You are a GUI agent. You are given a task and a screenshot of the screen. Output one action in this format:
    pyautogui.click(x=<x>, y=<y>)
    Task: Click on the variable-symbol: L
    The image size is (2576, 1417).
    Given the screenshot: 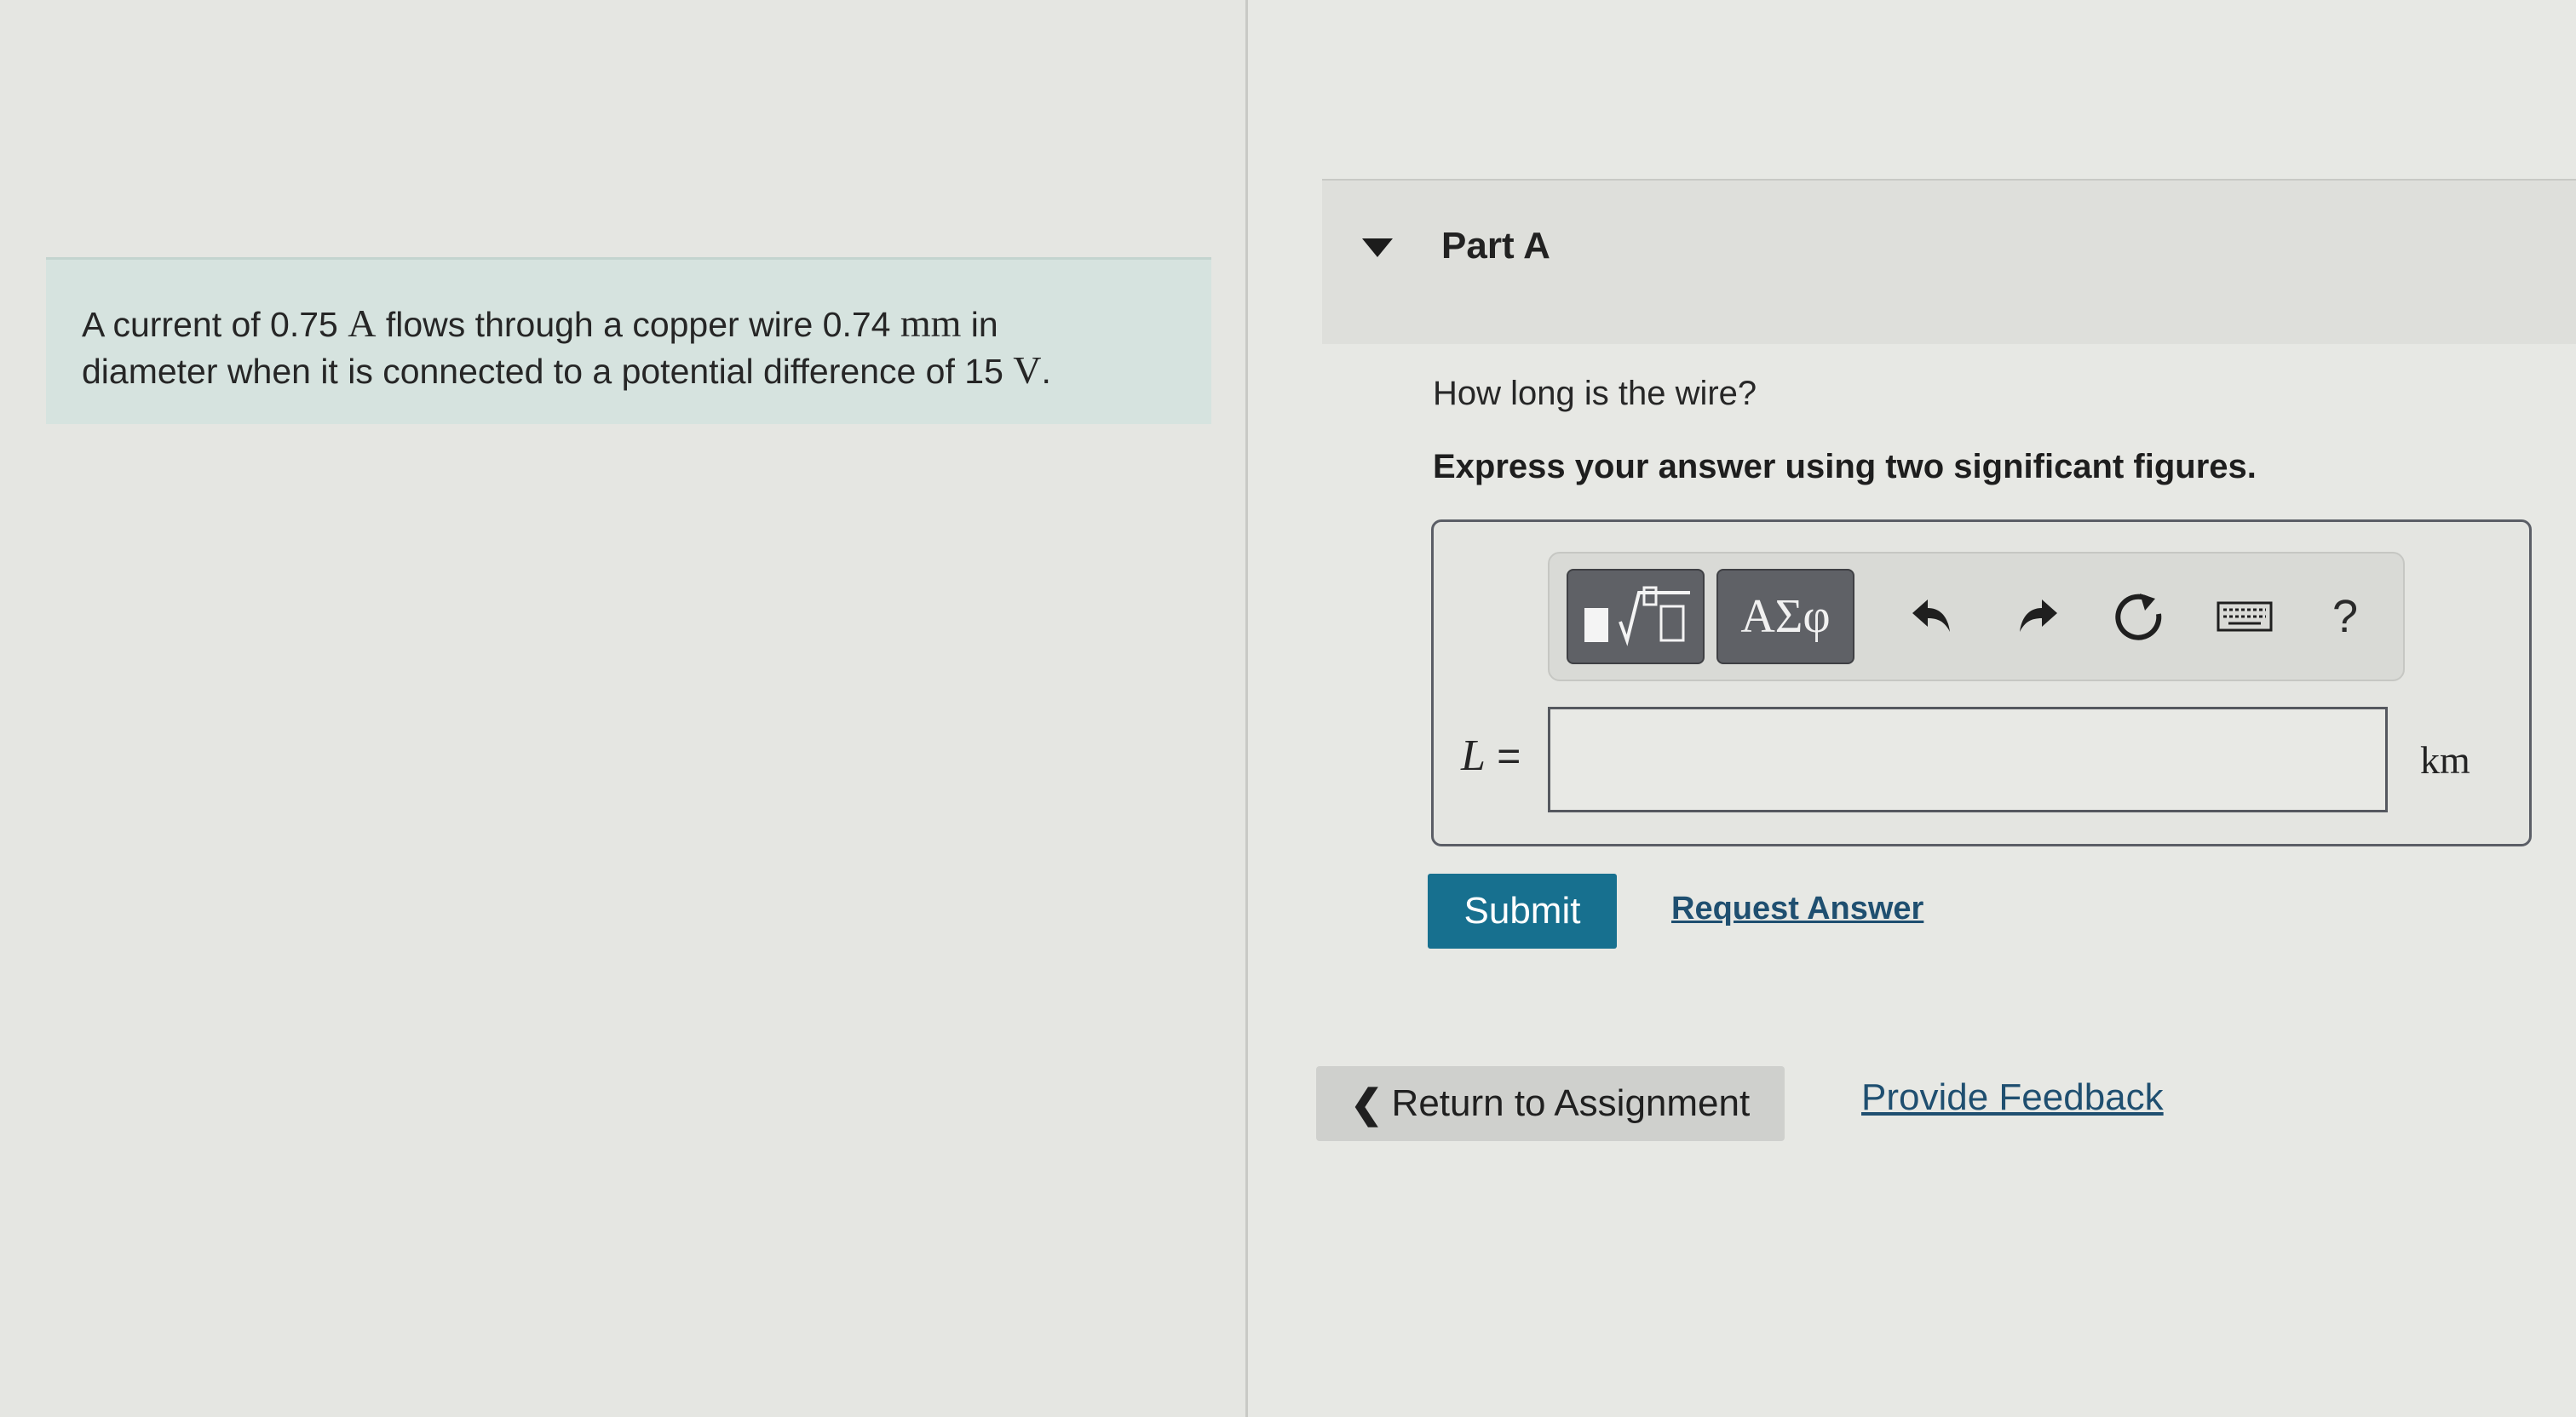 What is the action you would take?
    pyautogui.click(x=1473, y=755)
    